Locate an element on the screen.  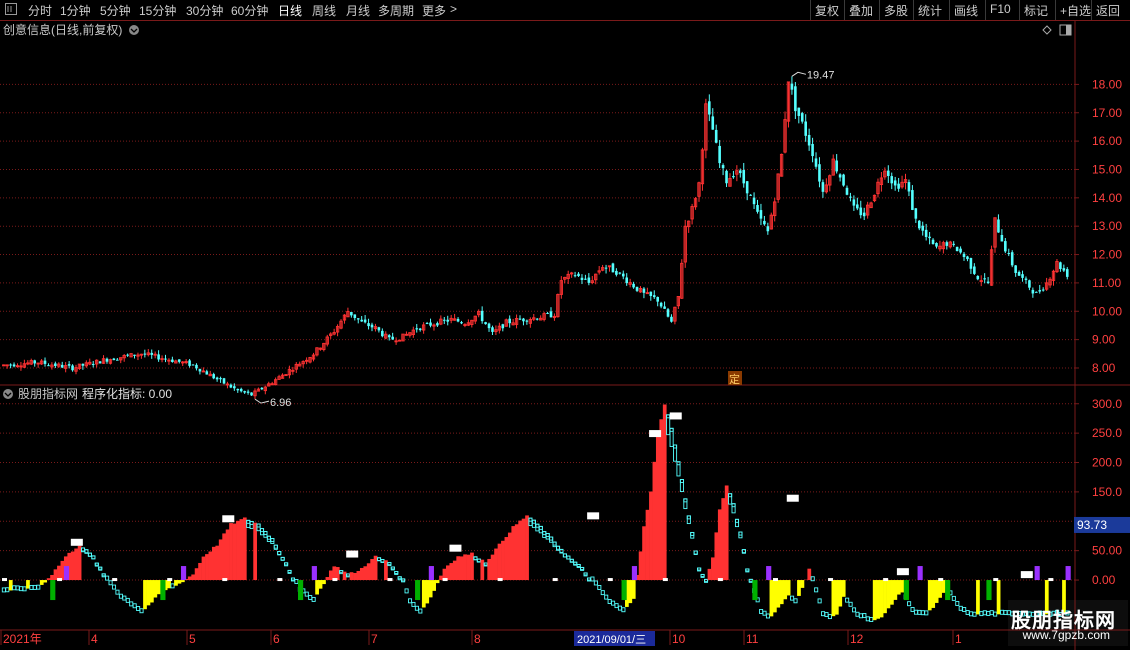
indicator-tick-label-5: 50.00 is located at coordinates (1107, 551).